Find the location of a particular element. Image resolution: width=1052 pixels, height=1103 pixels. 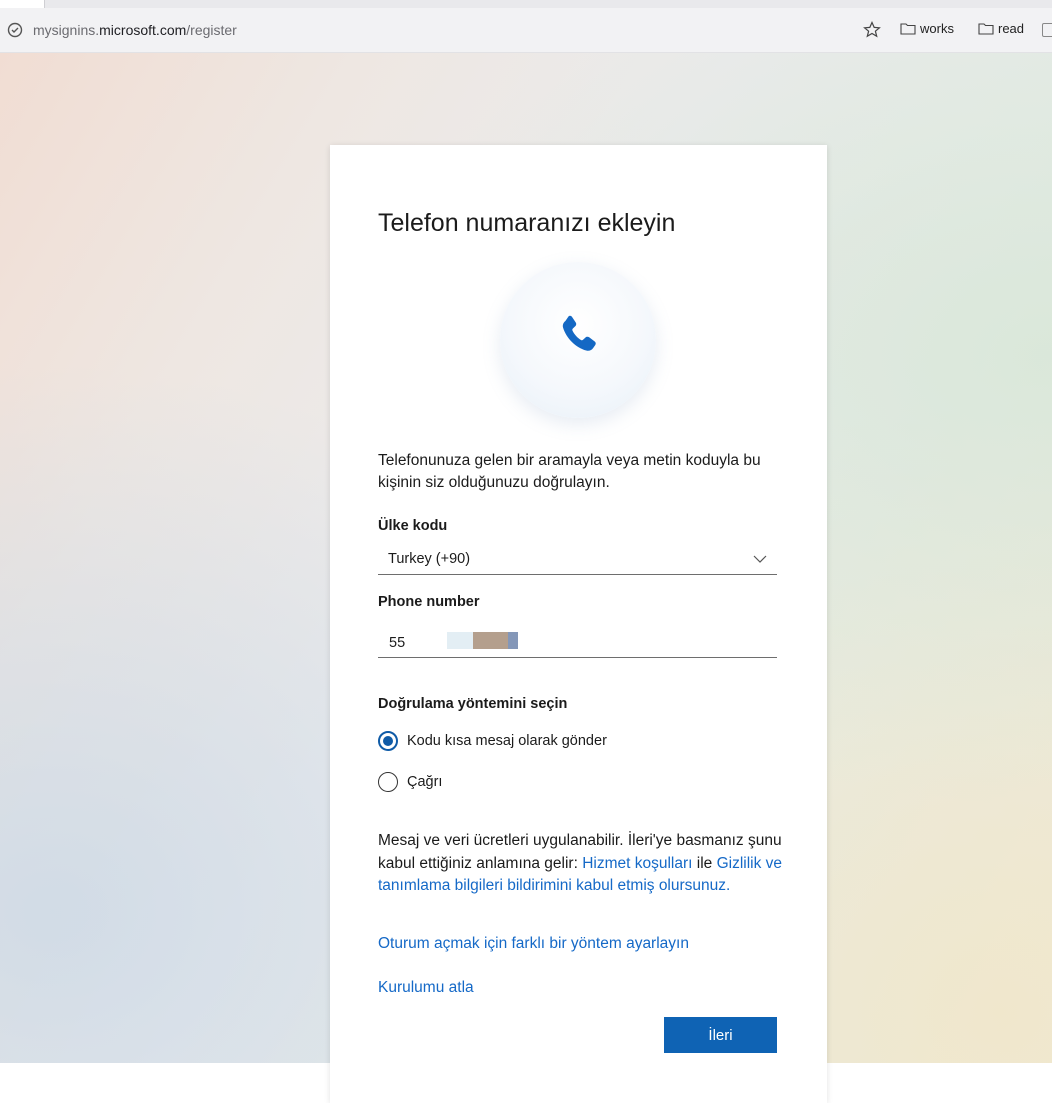

next-button: İleri is located at coordinates (720, 1035).